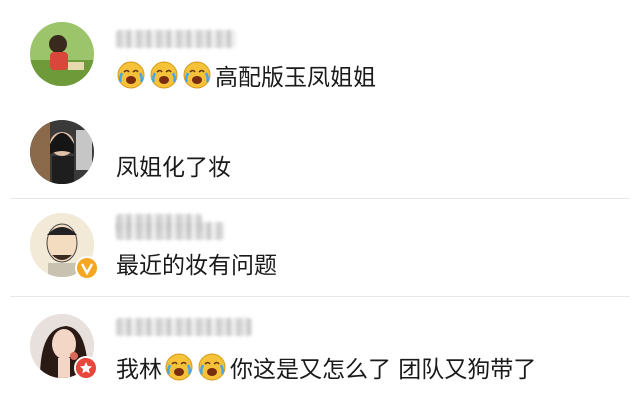  Describe the element at coordinates (383, 370) in the screenshot. I see `comment-text-segment-2: 你这是又怎么了 团队又狗带了` at that location.